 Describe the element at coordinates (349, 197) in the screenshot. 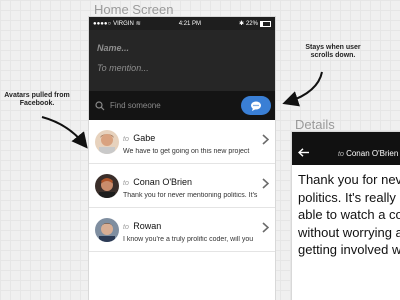

I see `message-line: politics. It's really n` at that location.